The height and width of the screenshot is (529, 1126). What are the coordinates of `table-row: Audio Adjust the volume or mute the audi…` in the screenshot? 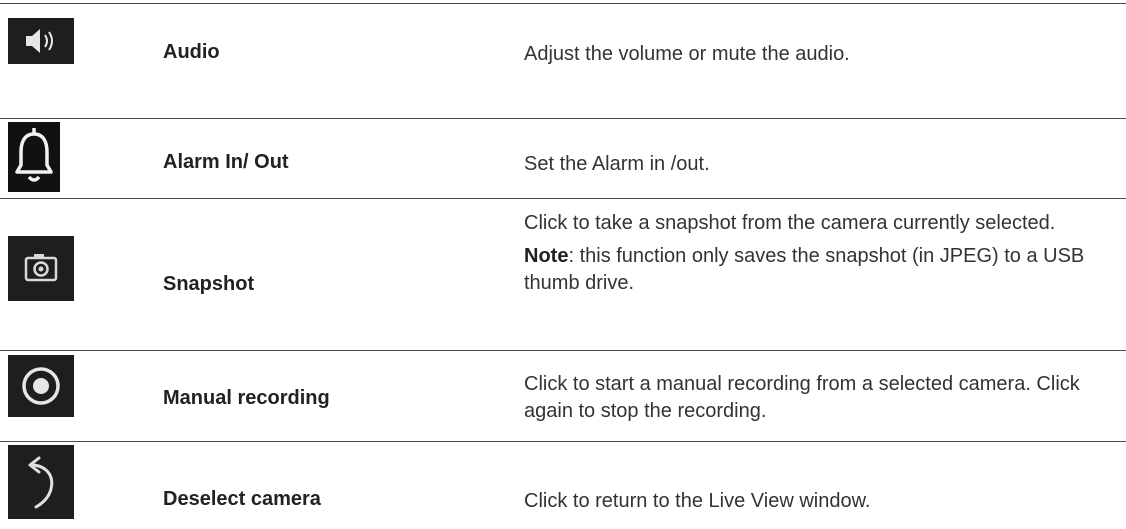 It's located at (563, 40).